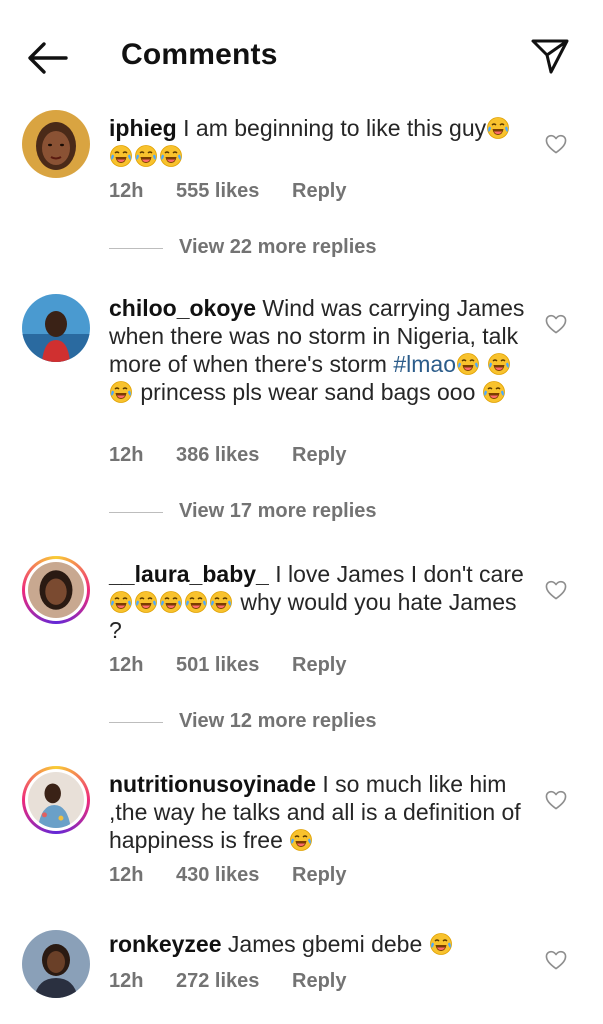  Describe the element at coordinates (301, 56) in the screenshot. I see `top-bar: Comments` at that location.